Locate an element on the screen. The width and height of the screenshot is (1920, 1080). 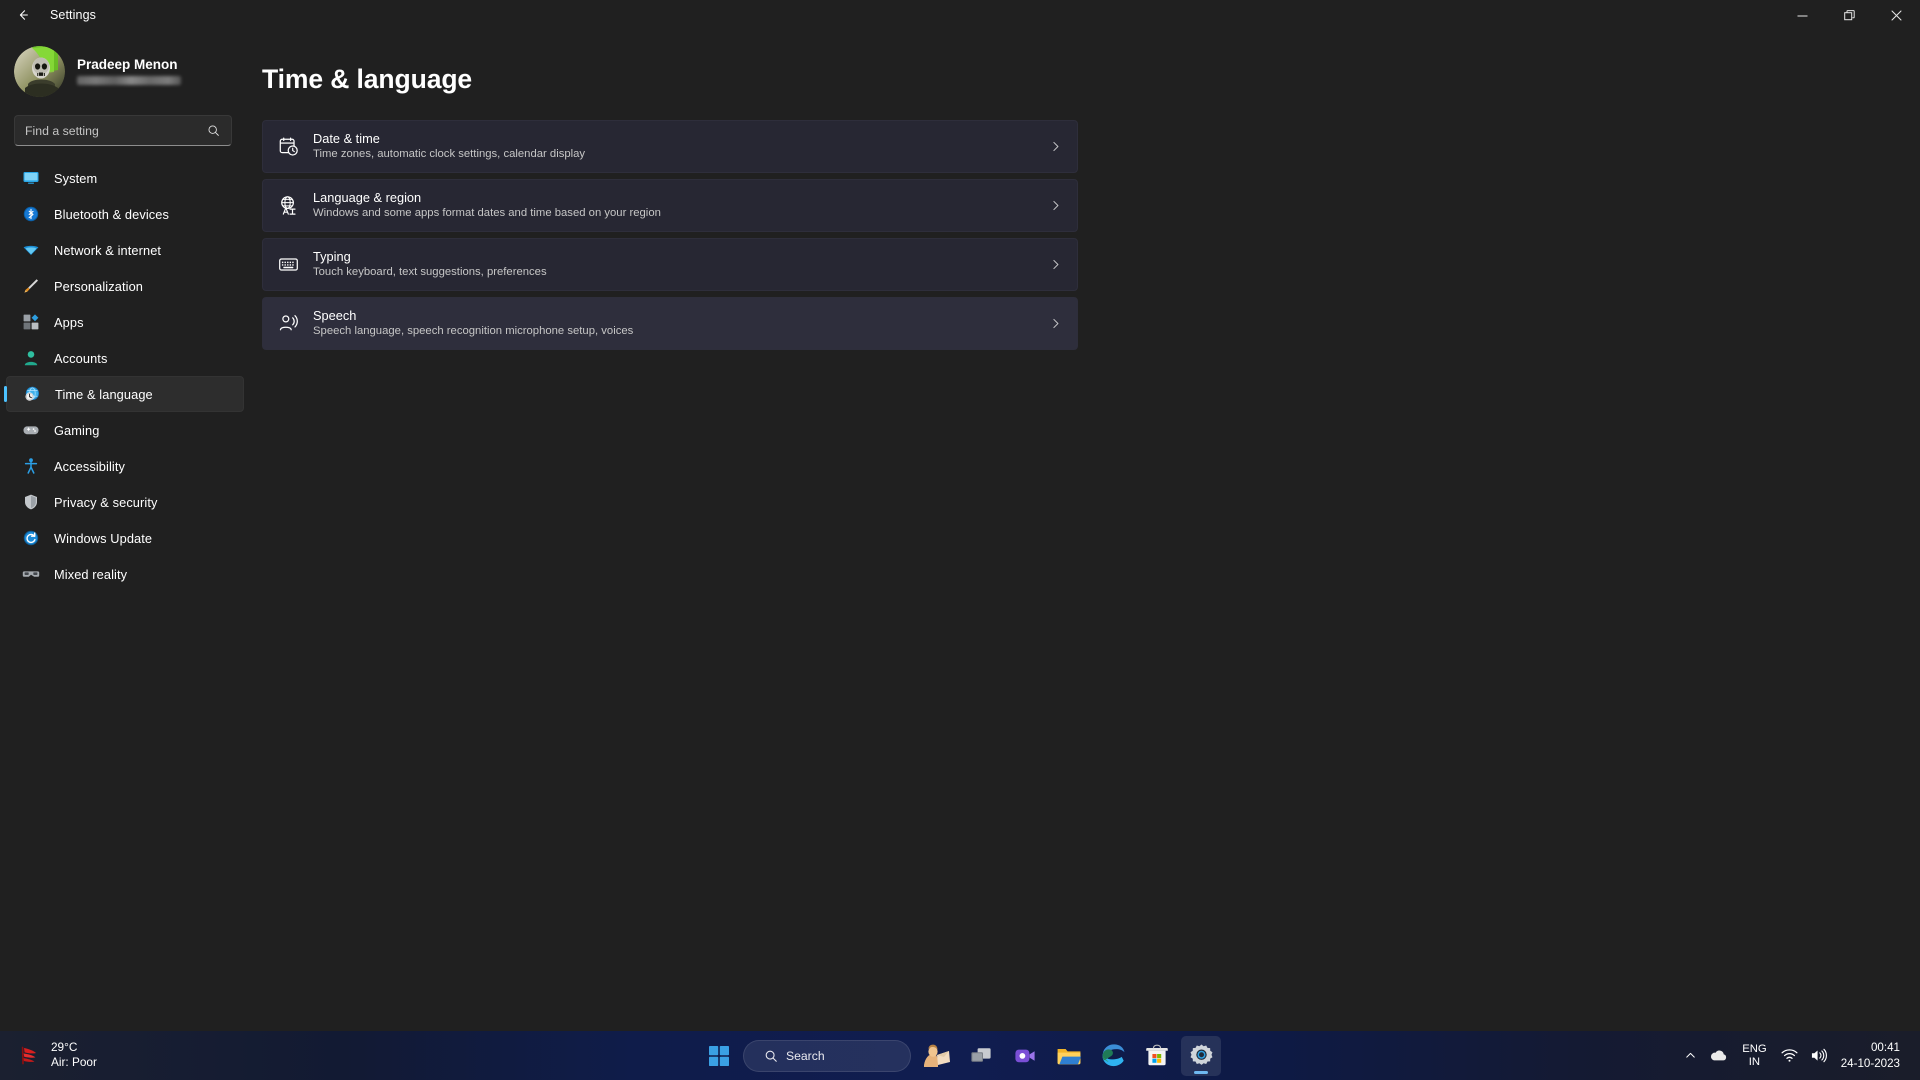
close-icon is located at coordinates (1896, 15).